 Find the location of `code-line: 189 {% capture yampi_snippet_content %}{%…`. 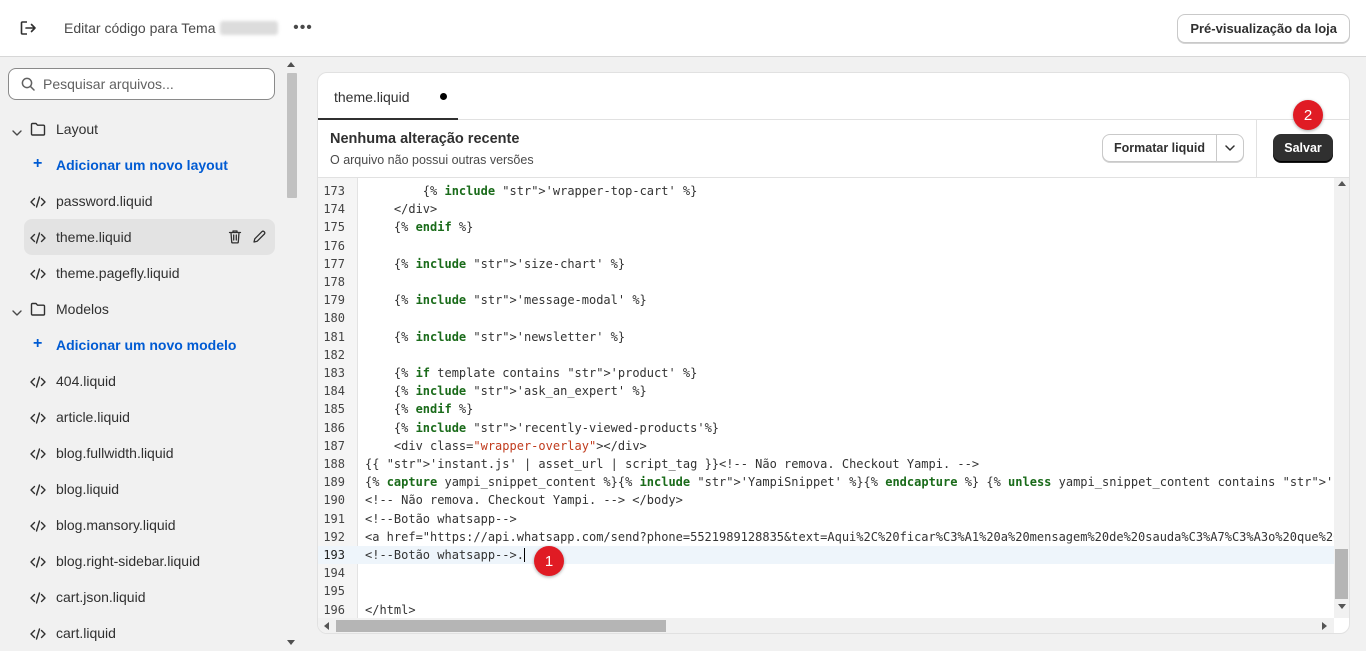

code-line: 189 {% capture yampi_snippet_content %}{%… is located at coordinates (826, 482).